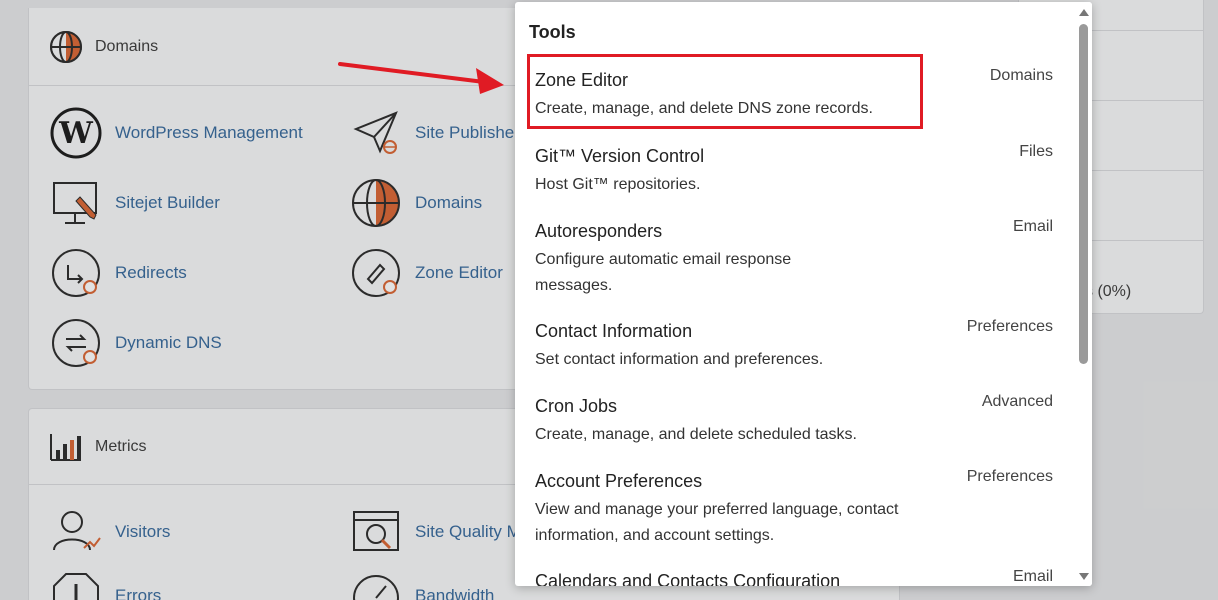  I want to click on annotation-arrow, so click(421, 78).